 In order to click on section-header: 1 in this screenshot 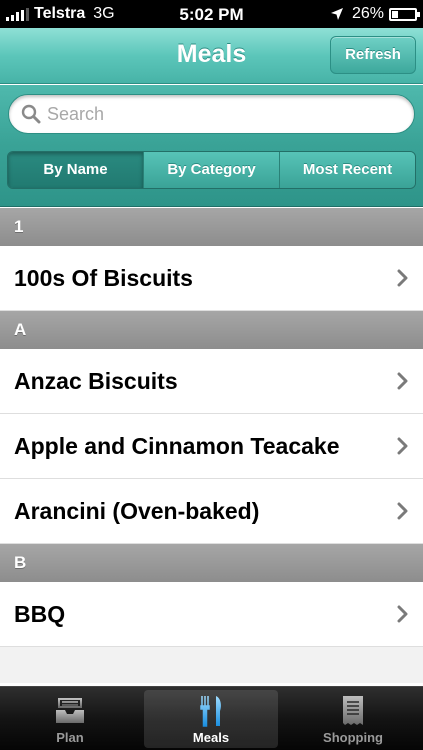, I will do `click(211, 227)`.